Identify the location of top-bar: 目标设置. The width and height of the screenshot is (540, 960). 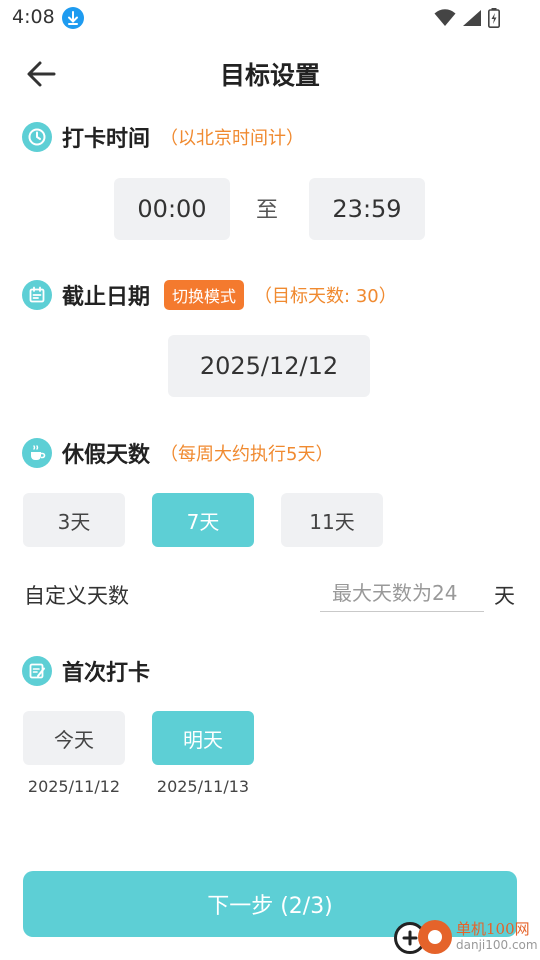
(270, 73).